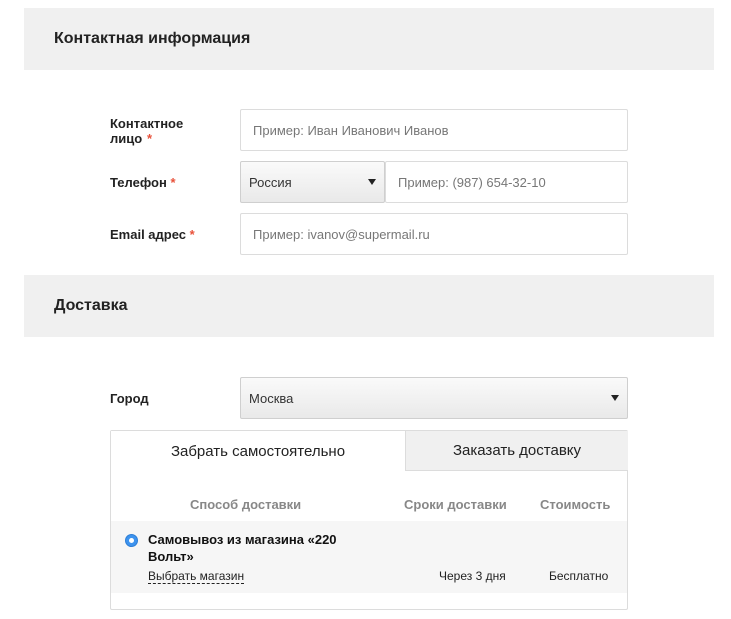  What do you see at coordinates (369, 306) in the screenshot?
I see `delivery-section-header: Доставка` at bounding box center [369, 306].